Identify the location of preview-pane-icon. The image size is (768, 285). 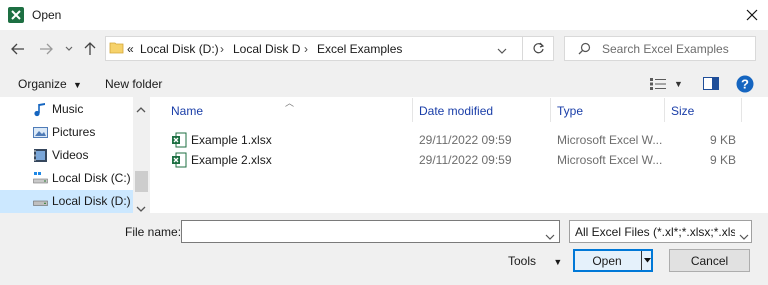
(711, 83).